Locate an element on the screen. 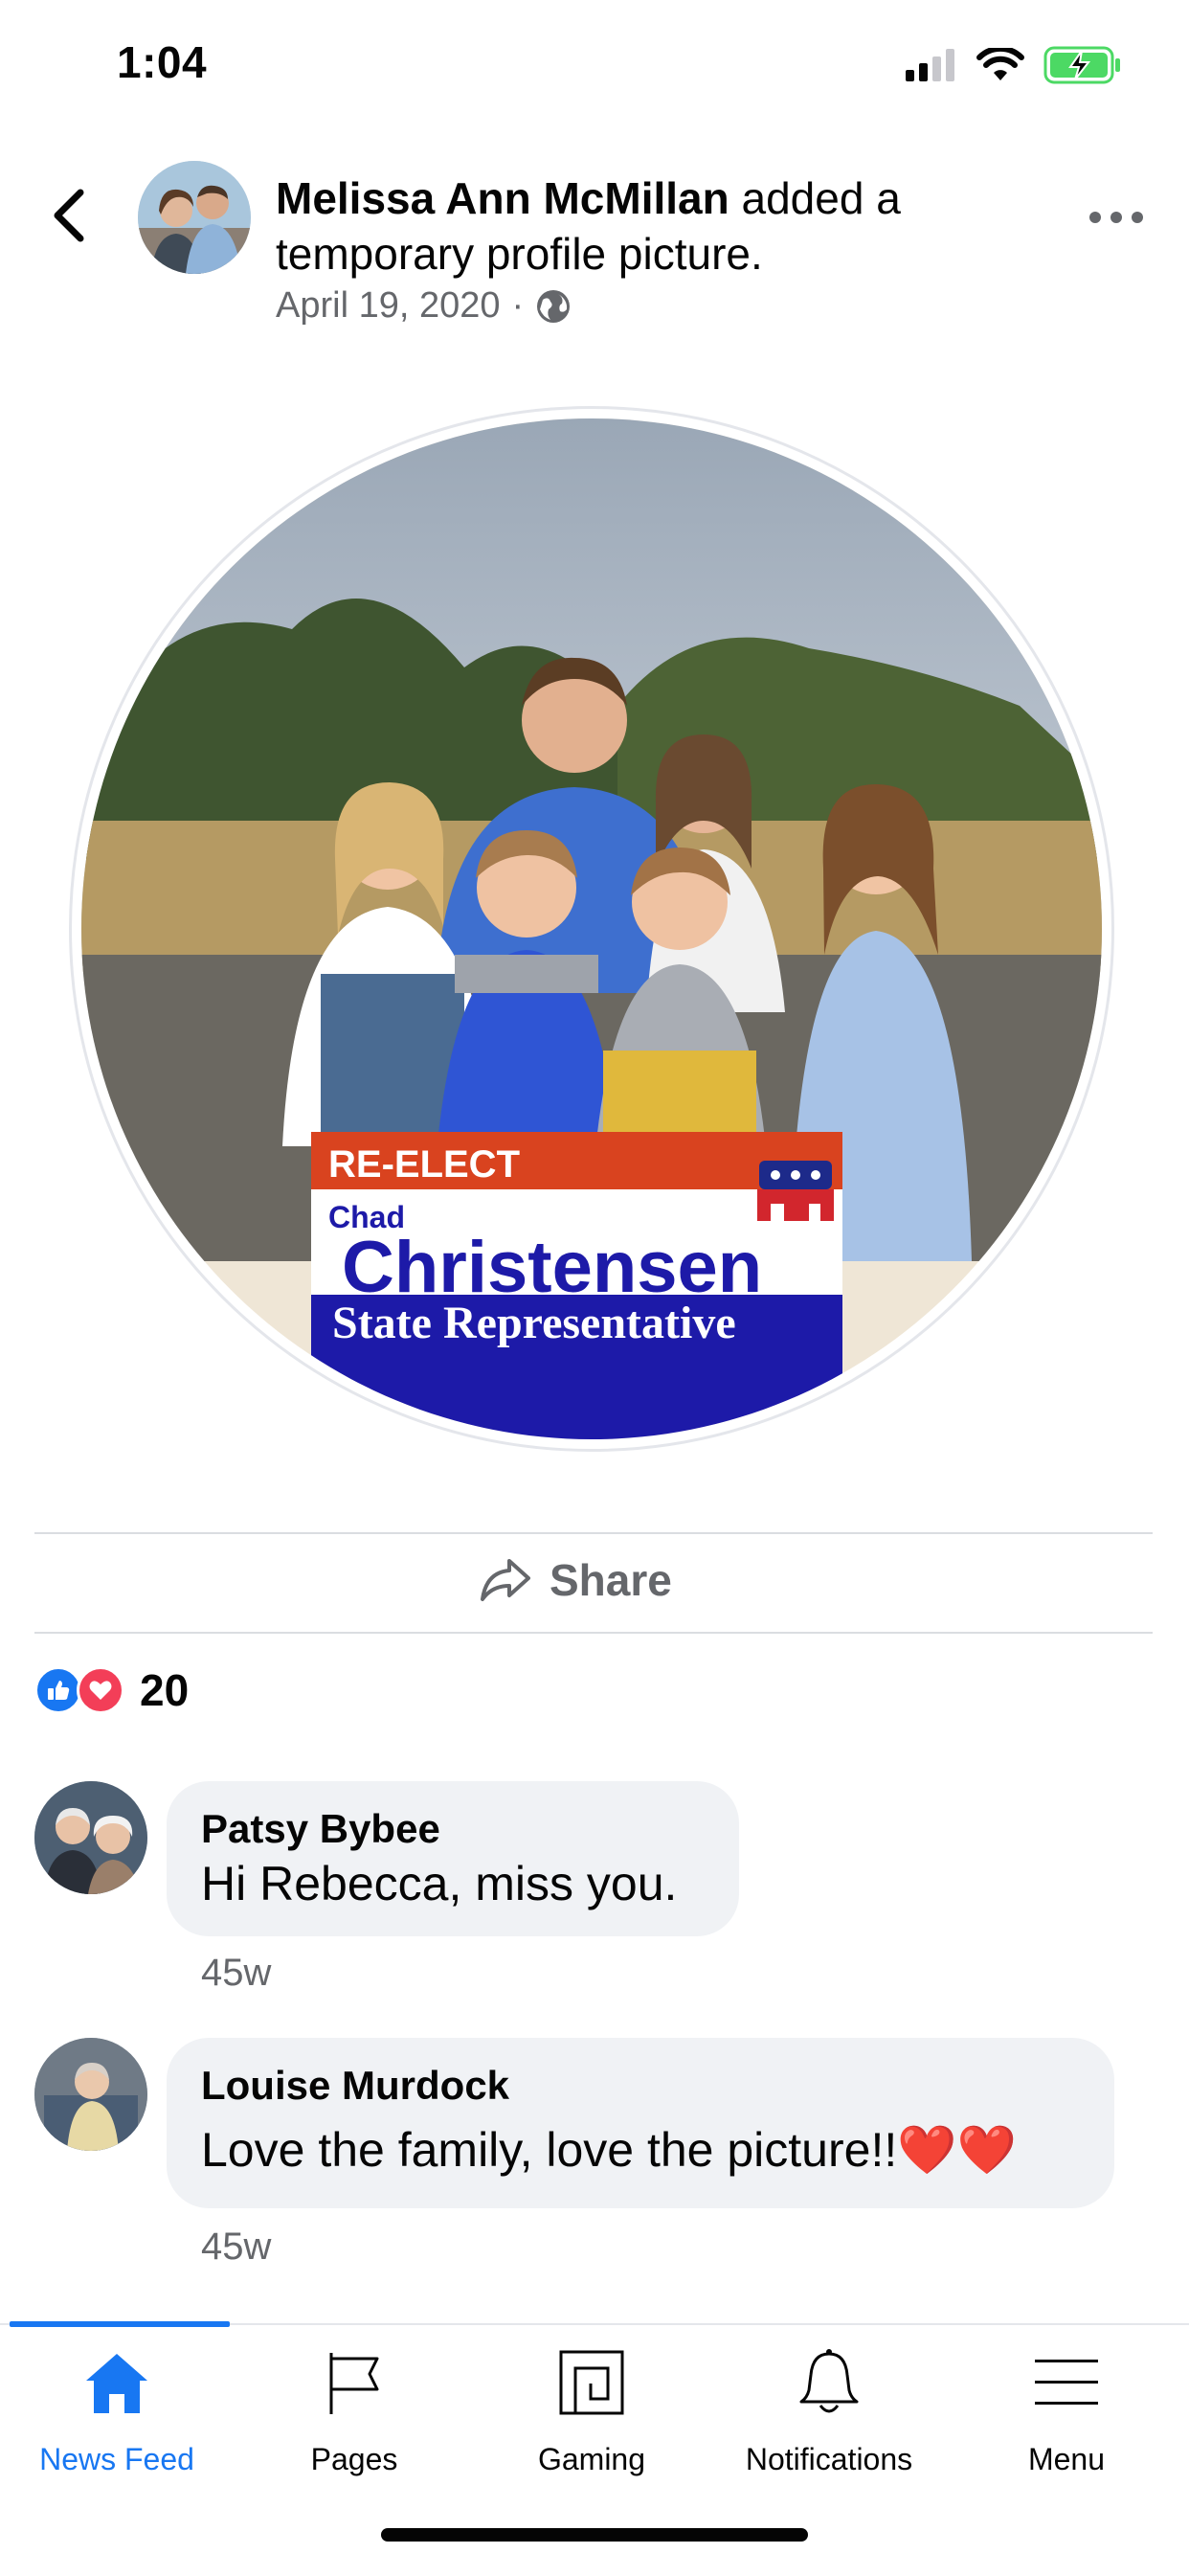 The height and width of the screenshot is (2576, 1189). share-icon is located at coordinates (505, 1580).